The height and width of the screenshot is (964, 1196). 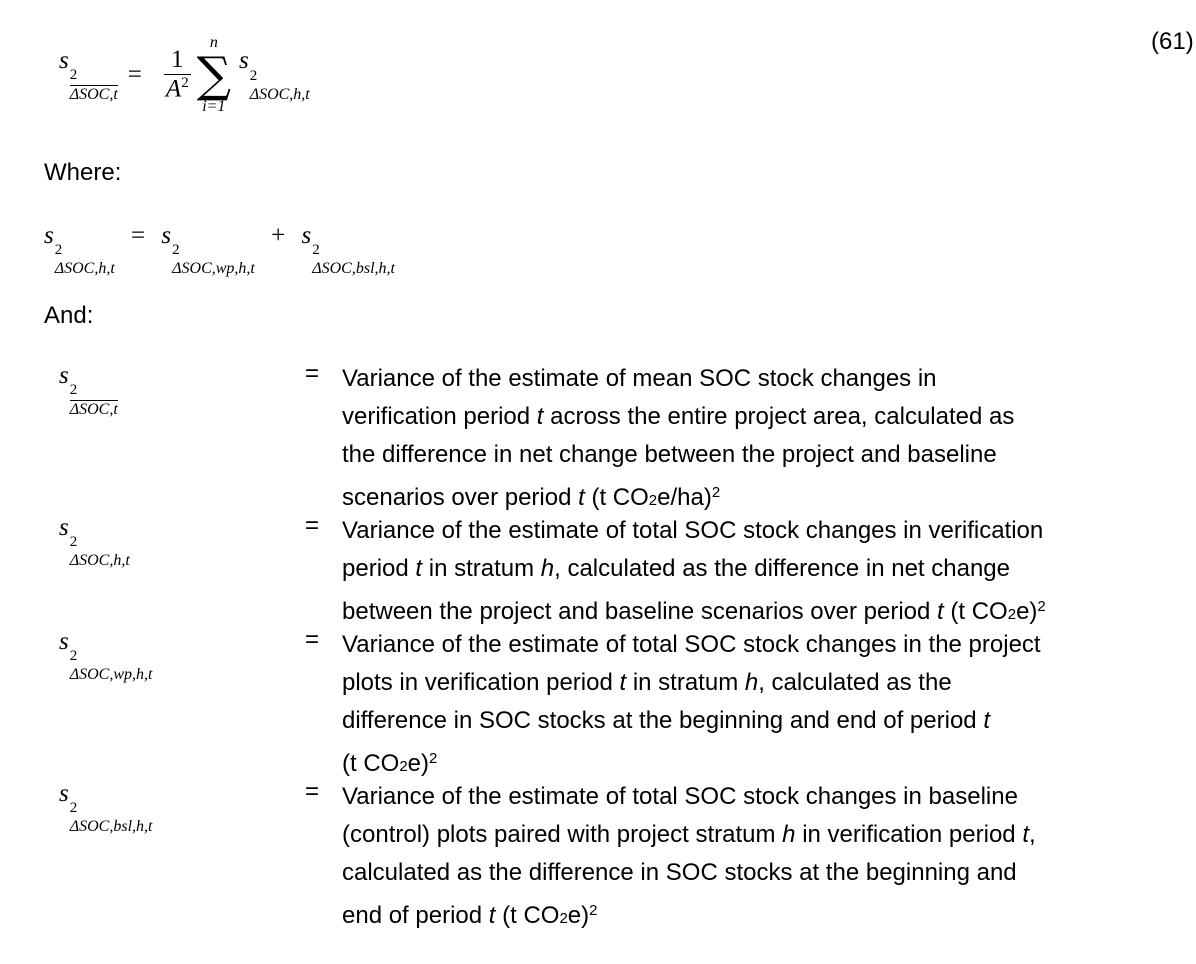 I want to click on denominator-exponent: 2, so click(x=185, y=82).